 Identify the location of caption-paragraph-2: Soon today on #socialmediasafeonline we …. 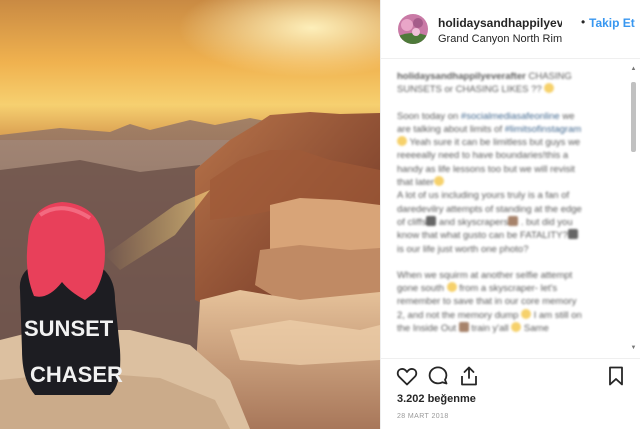
(492, 150).